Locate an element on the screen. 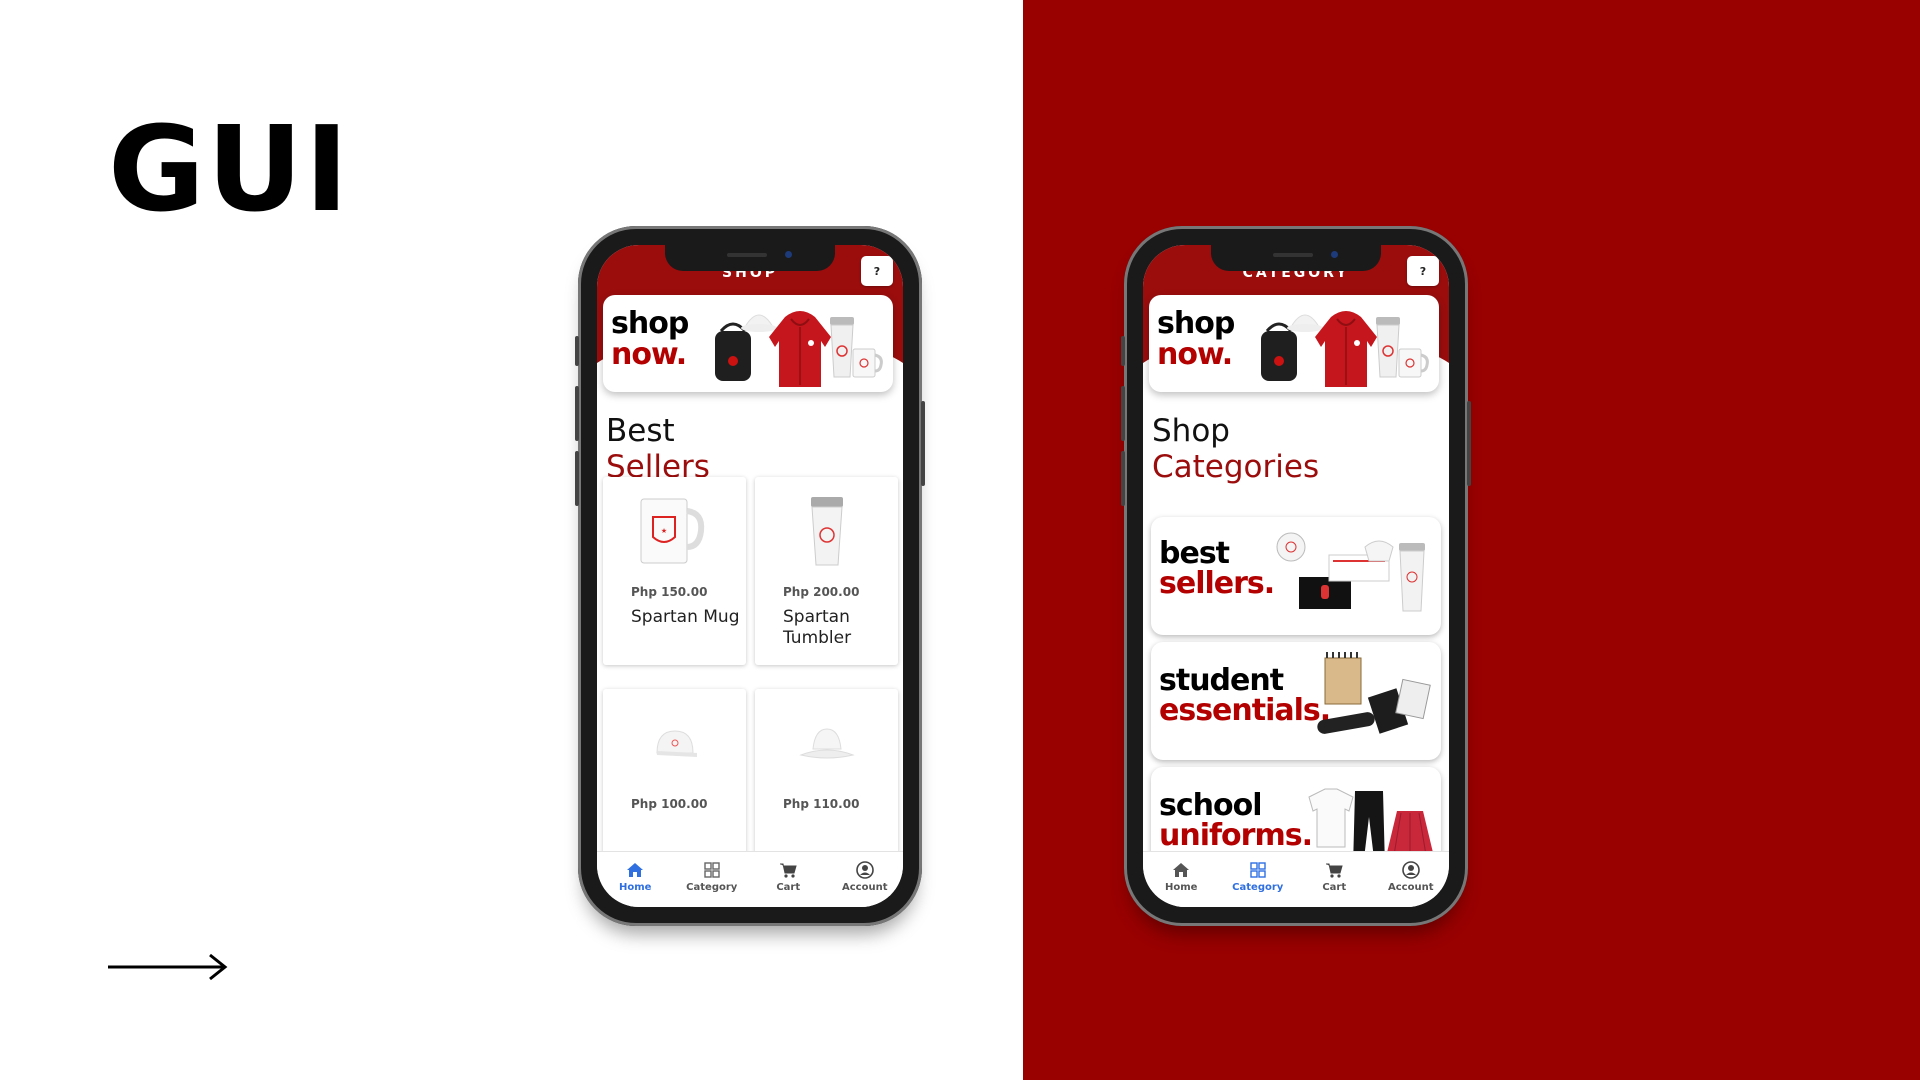  bucket-hat-icon is located at coordinates (827, 743).